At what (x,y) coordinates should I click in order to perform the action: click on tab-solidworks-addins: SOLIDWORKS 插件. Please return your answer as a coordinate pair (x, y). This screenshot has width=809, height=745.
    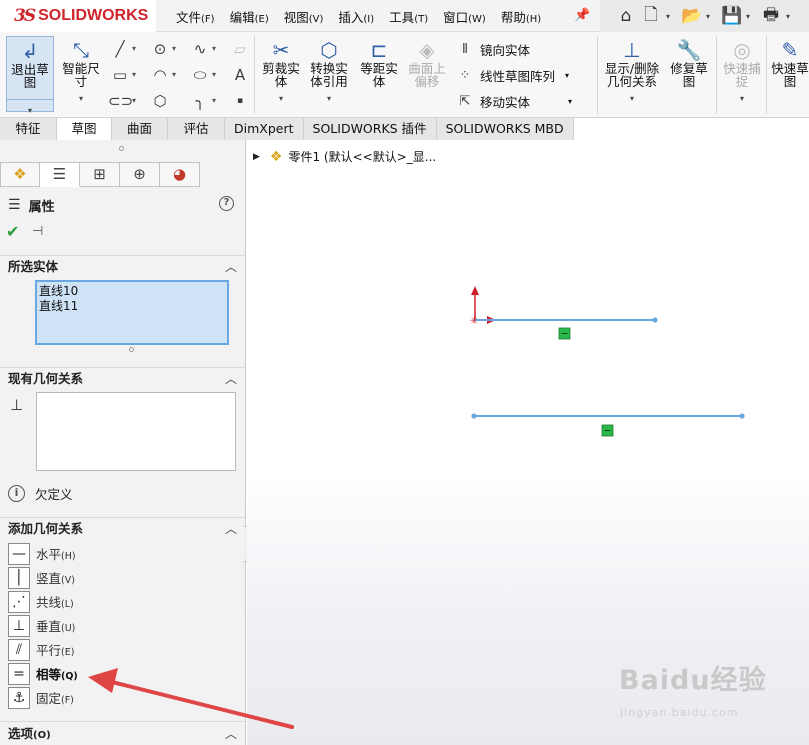
    Looking at the image, I should click on (370, 129).